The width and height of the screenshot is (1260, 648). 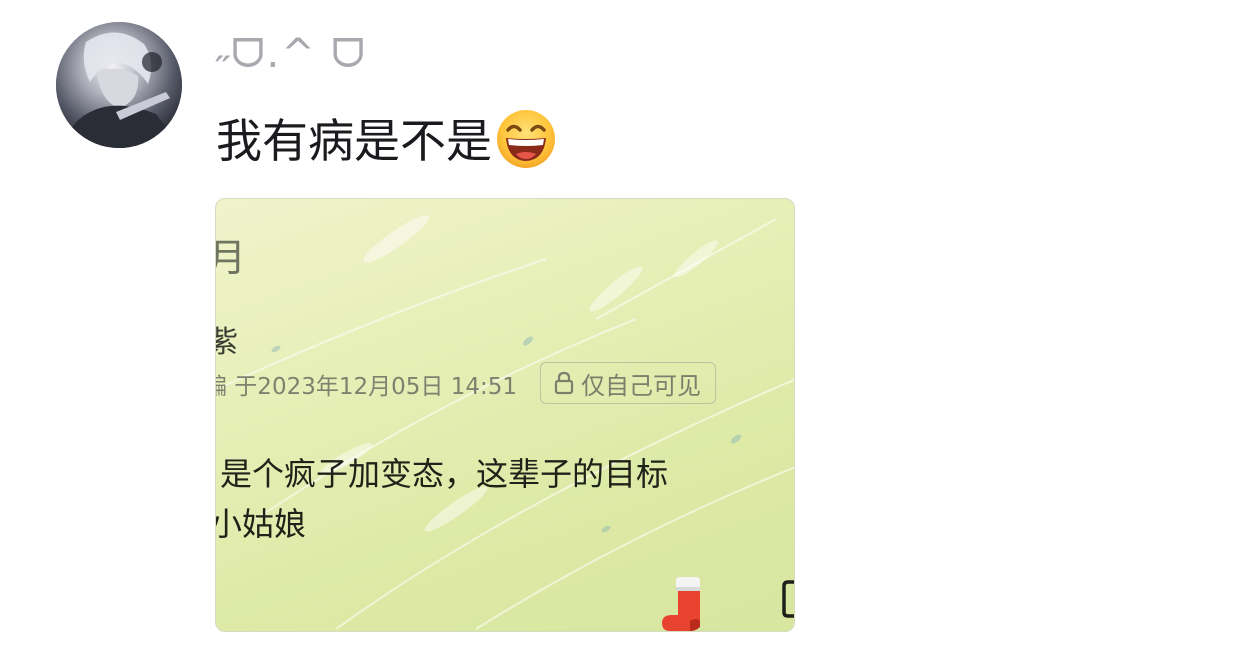 What do you see at coordinates (231, 254) in the screenshot?
I see `note-title: 月` at bounding box center [231, 254].